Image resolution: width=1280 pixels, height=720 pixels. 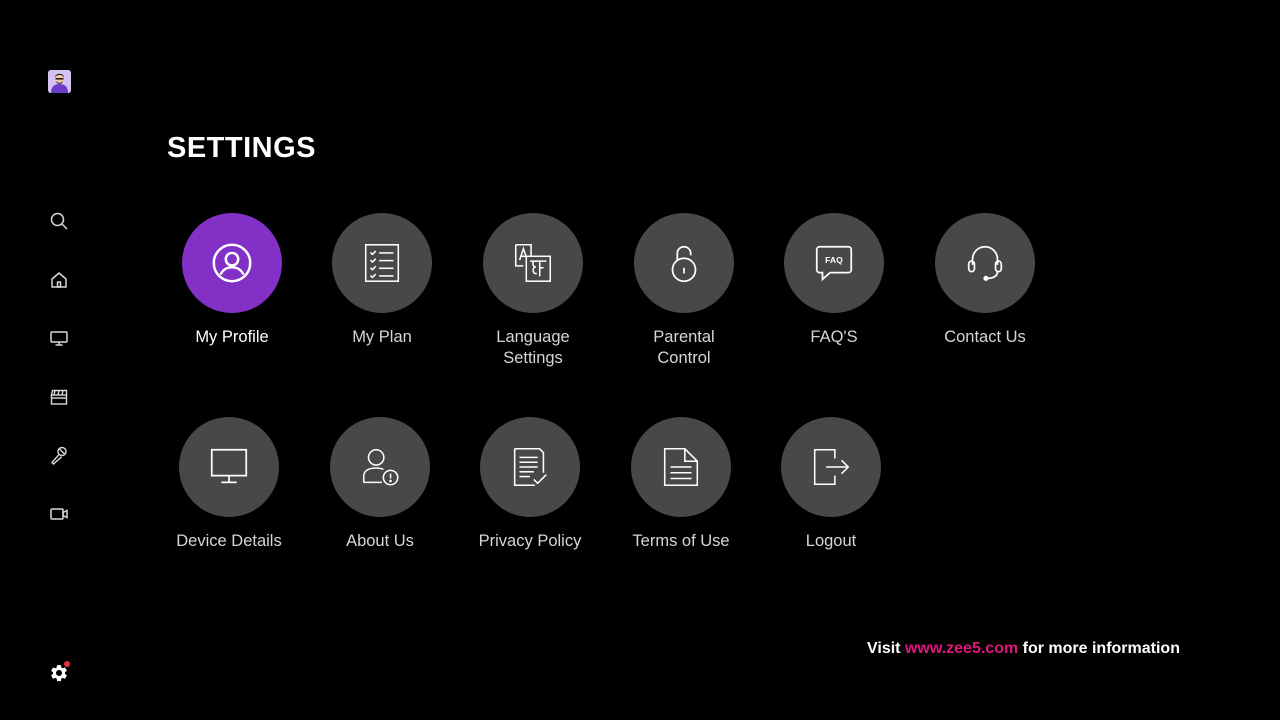 What do you see at coordinates (533, 348) in the screenshot?
I see `tile-label: Language Settings` at bounding box center [533, 348].